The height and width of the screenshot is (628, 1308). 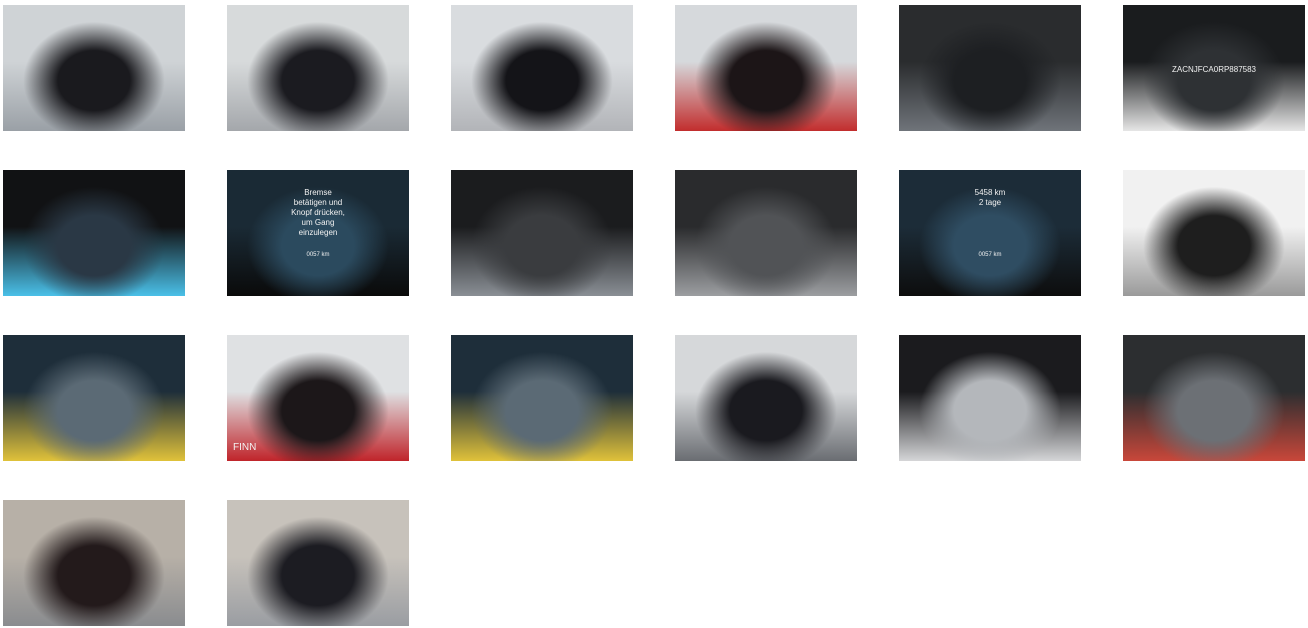 I want to click on photo-caption-text: ZACNJFCA0RP887583, so click(x=1214, y=69).